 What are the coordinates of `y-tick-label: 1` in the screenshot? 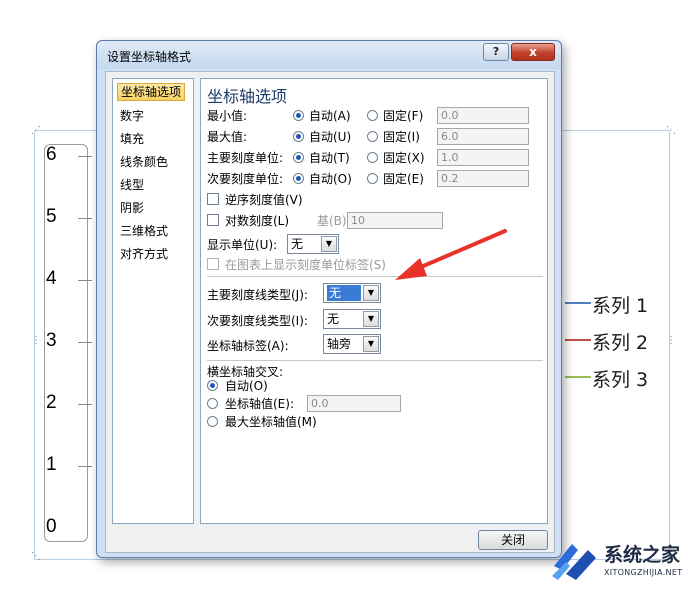 It's located at (51, 464).